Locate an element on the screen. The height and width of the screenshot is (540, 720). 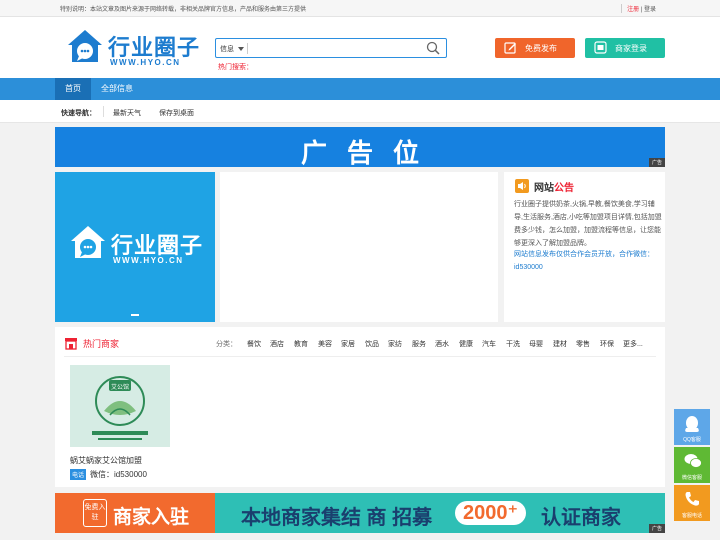
search-input is located at coordinates (336, 48).